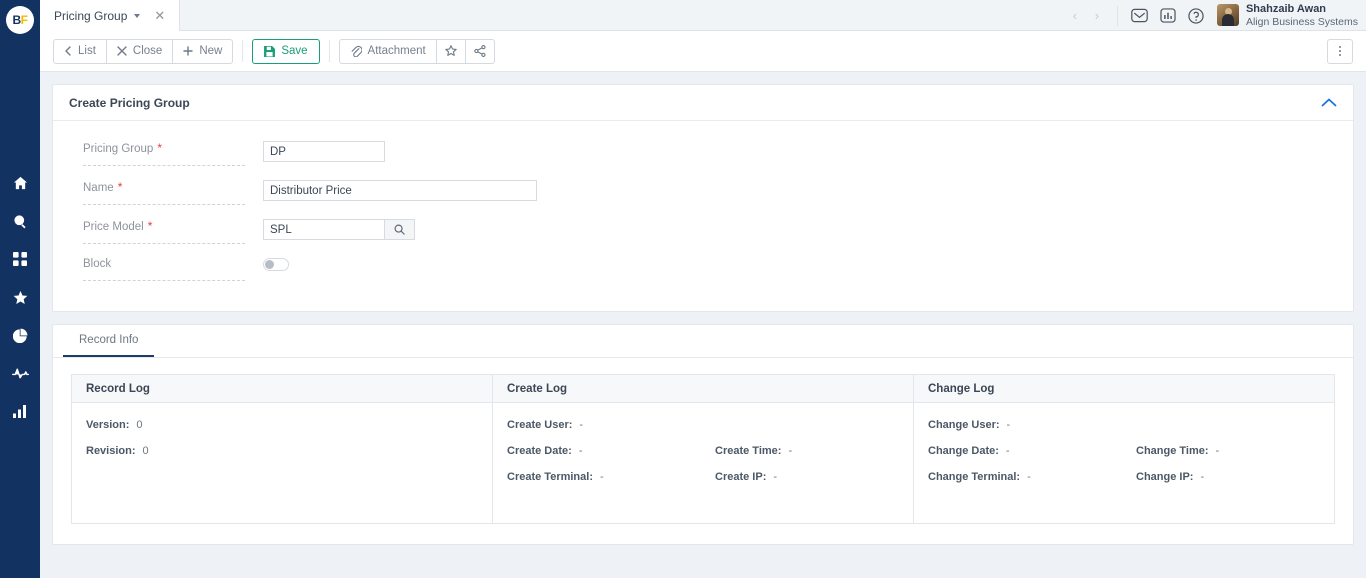 This screenshot has height=578, width=1366. I want to click on header-icon-group, so click(1167, 15).